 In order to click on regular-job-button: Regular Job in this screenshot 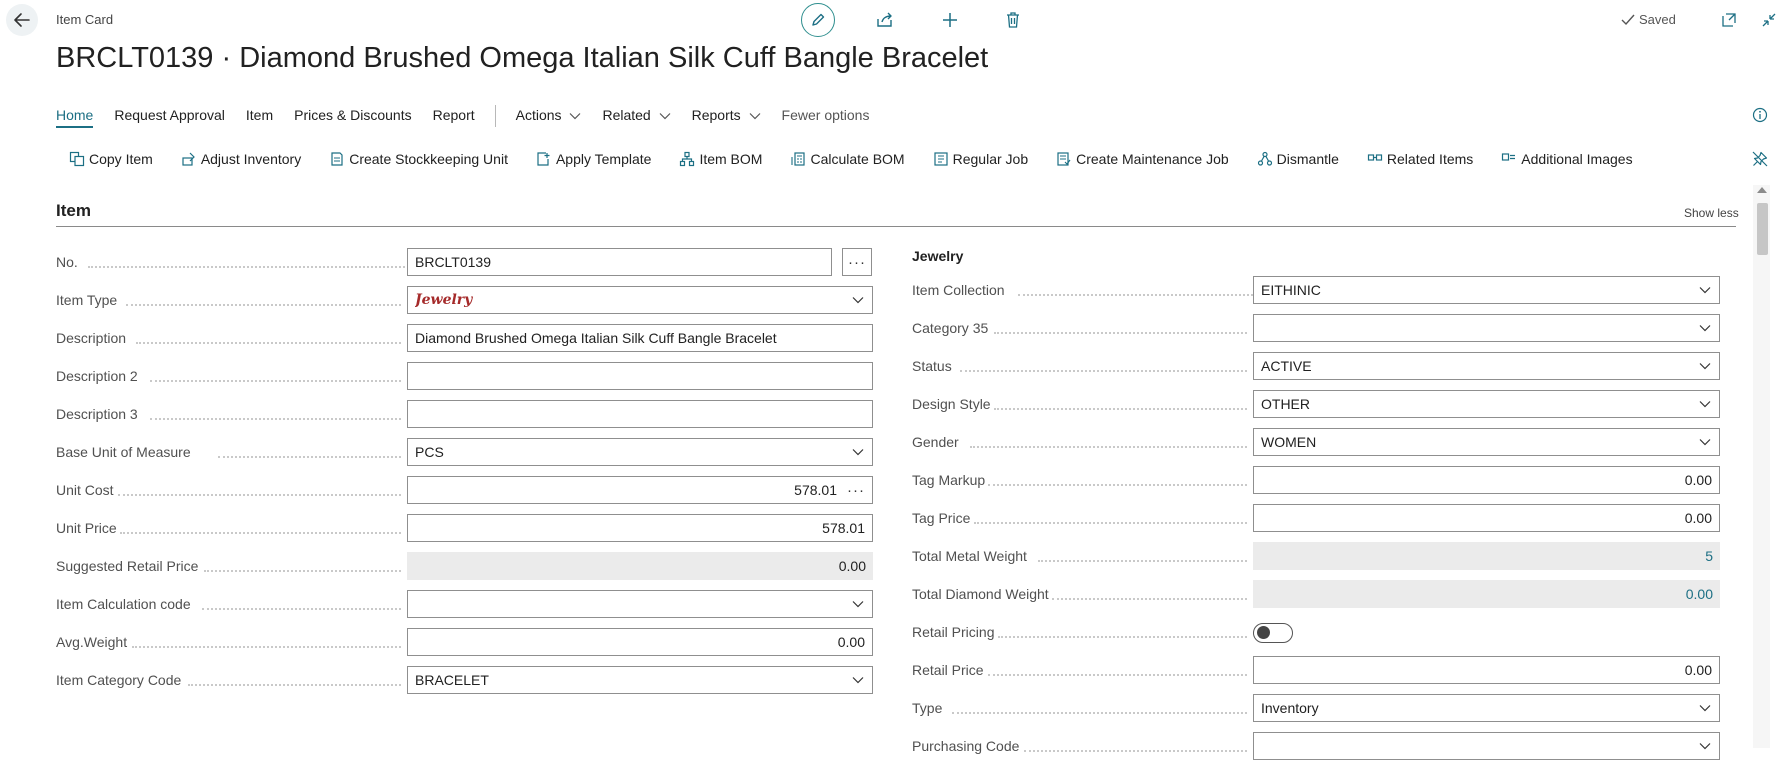, I will do `click(980, 159)`.